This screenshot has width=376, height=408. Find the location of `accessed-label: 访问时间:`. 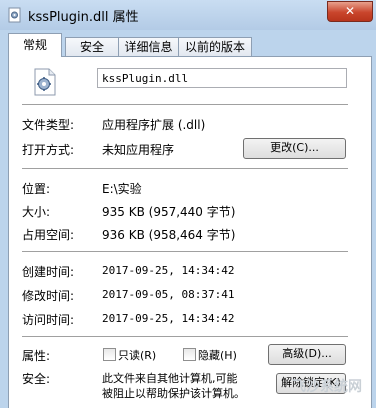

accessed-label: 访问时间: is located at coordinates (48, 320).